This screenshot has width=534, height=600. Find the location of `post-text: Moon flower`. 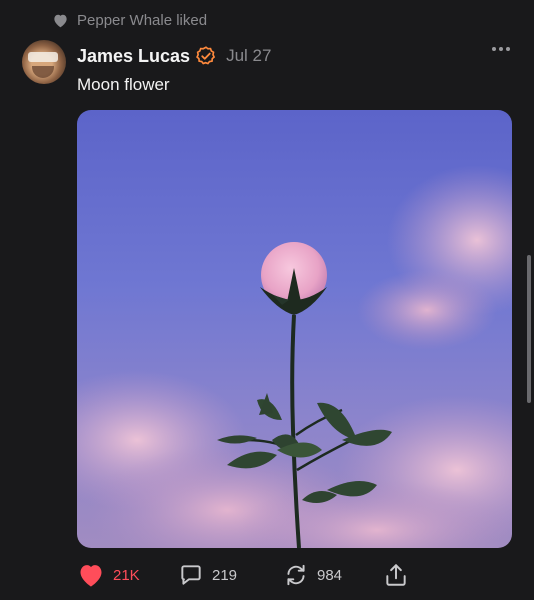

post-text: Moon flower is located at coordinates (123, 84).